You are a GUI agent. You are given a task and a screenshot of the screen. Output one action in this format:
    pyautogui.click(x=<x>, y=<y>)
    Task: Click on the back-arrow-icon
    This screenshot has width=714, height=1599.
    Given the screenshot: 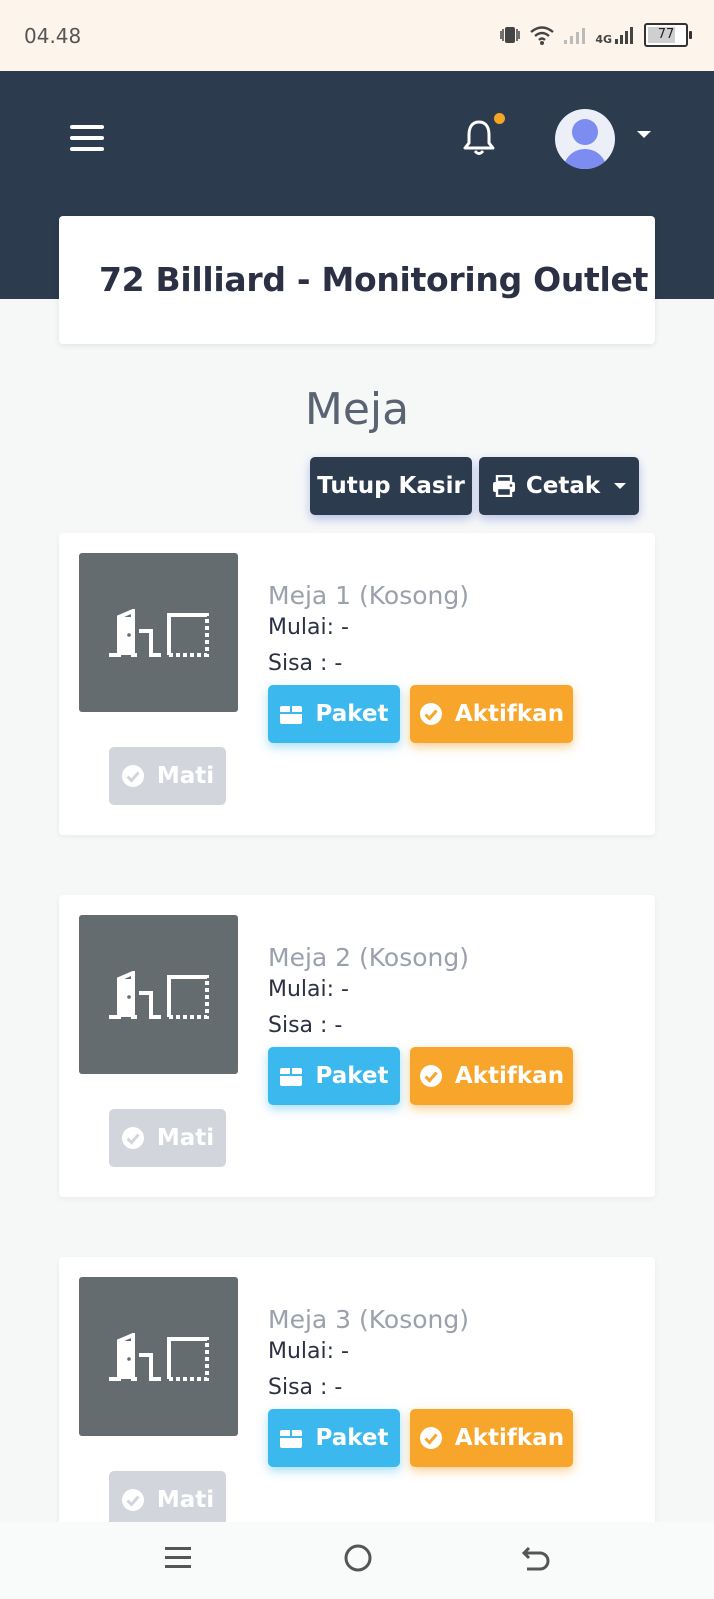 What is the action you would take?
    pyautogui.click(x=536, y=1560)
    